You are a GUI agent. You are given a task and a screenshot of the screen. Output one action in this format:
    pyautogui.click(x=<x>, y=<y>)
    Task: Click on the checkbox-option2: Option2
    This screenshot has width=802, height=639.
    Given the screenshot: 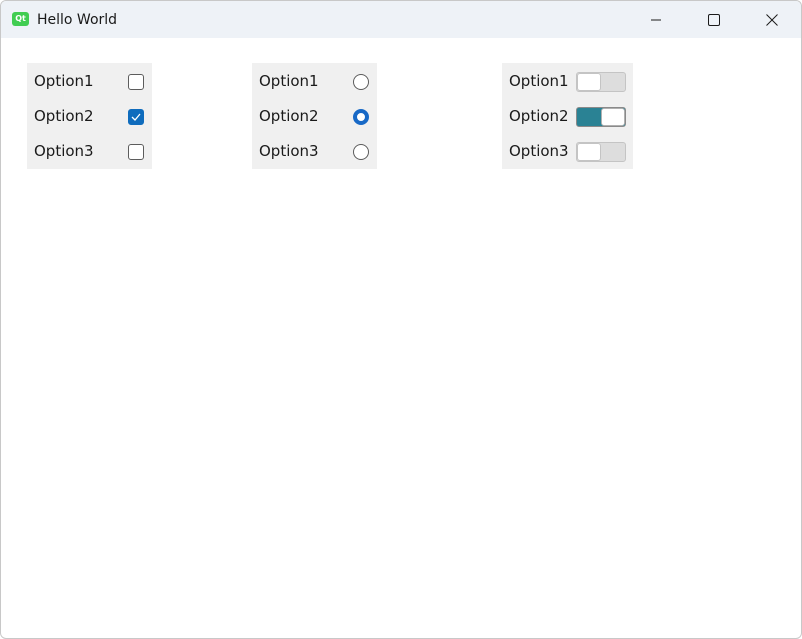 What is the action you would take?
    pyautogui.click(x=89, y=116)
    